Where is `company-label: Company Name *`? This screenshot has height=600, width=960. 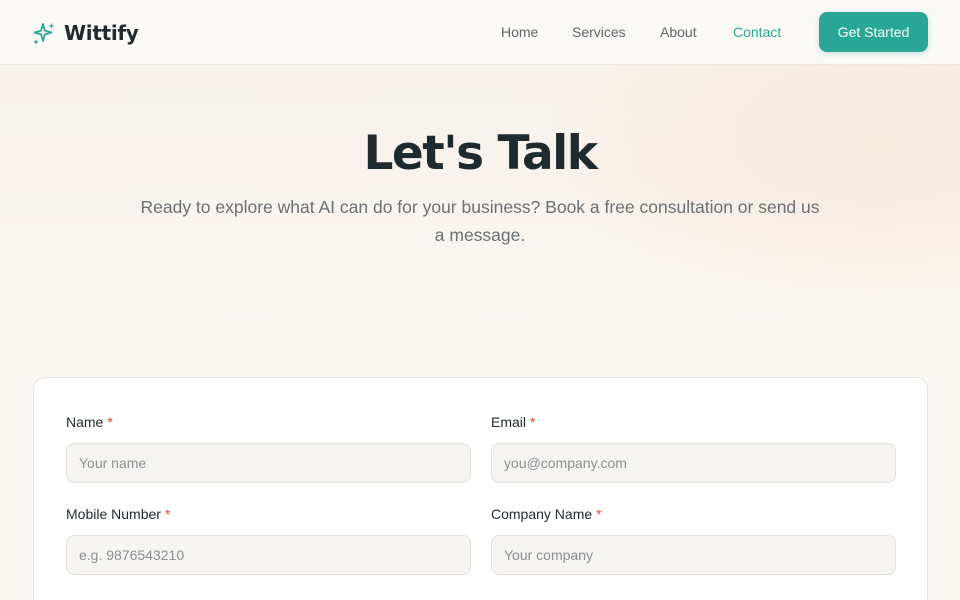 company-label: Company Name * is located at coordinates (693, 514).